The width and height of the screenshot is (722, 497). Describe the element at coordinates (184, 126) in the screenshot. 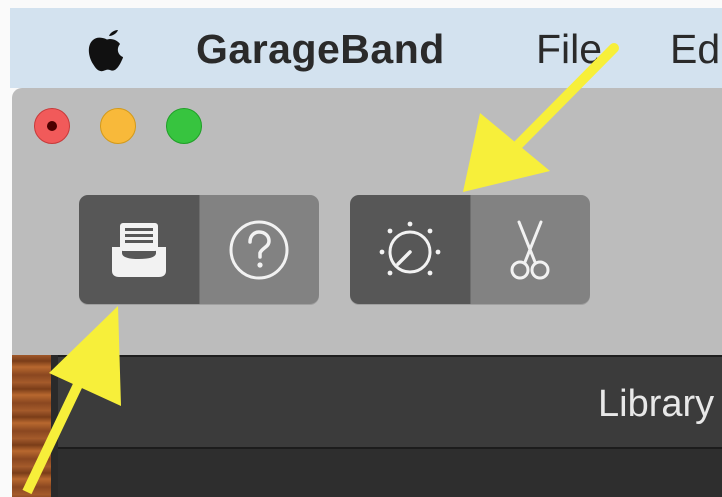

I see `zoom-window-button` at that location.